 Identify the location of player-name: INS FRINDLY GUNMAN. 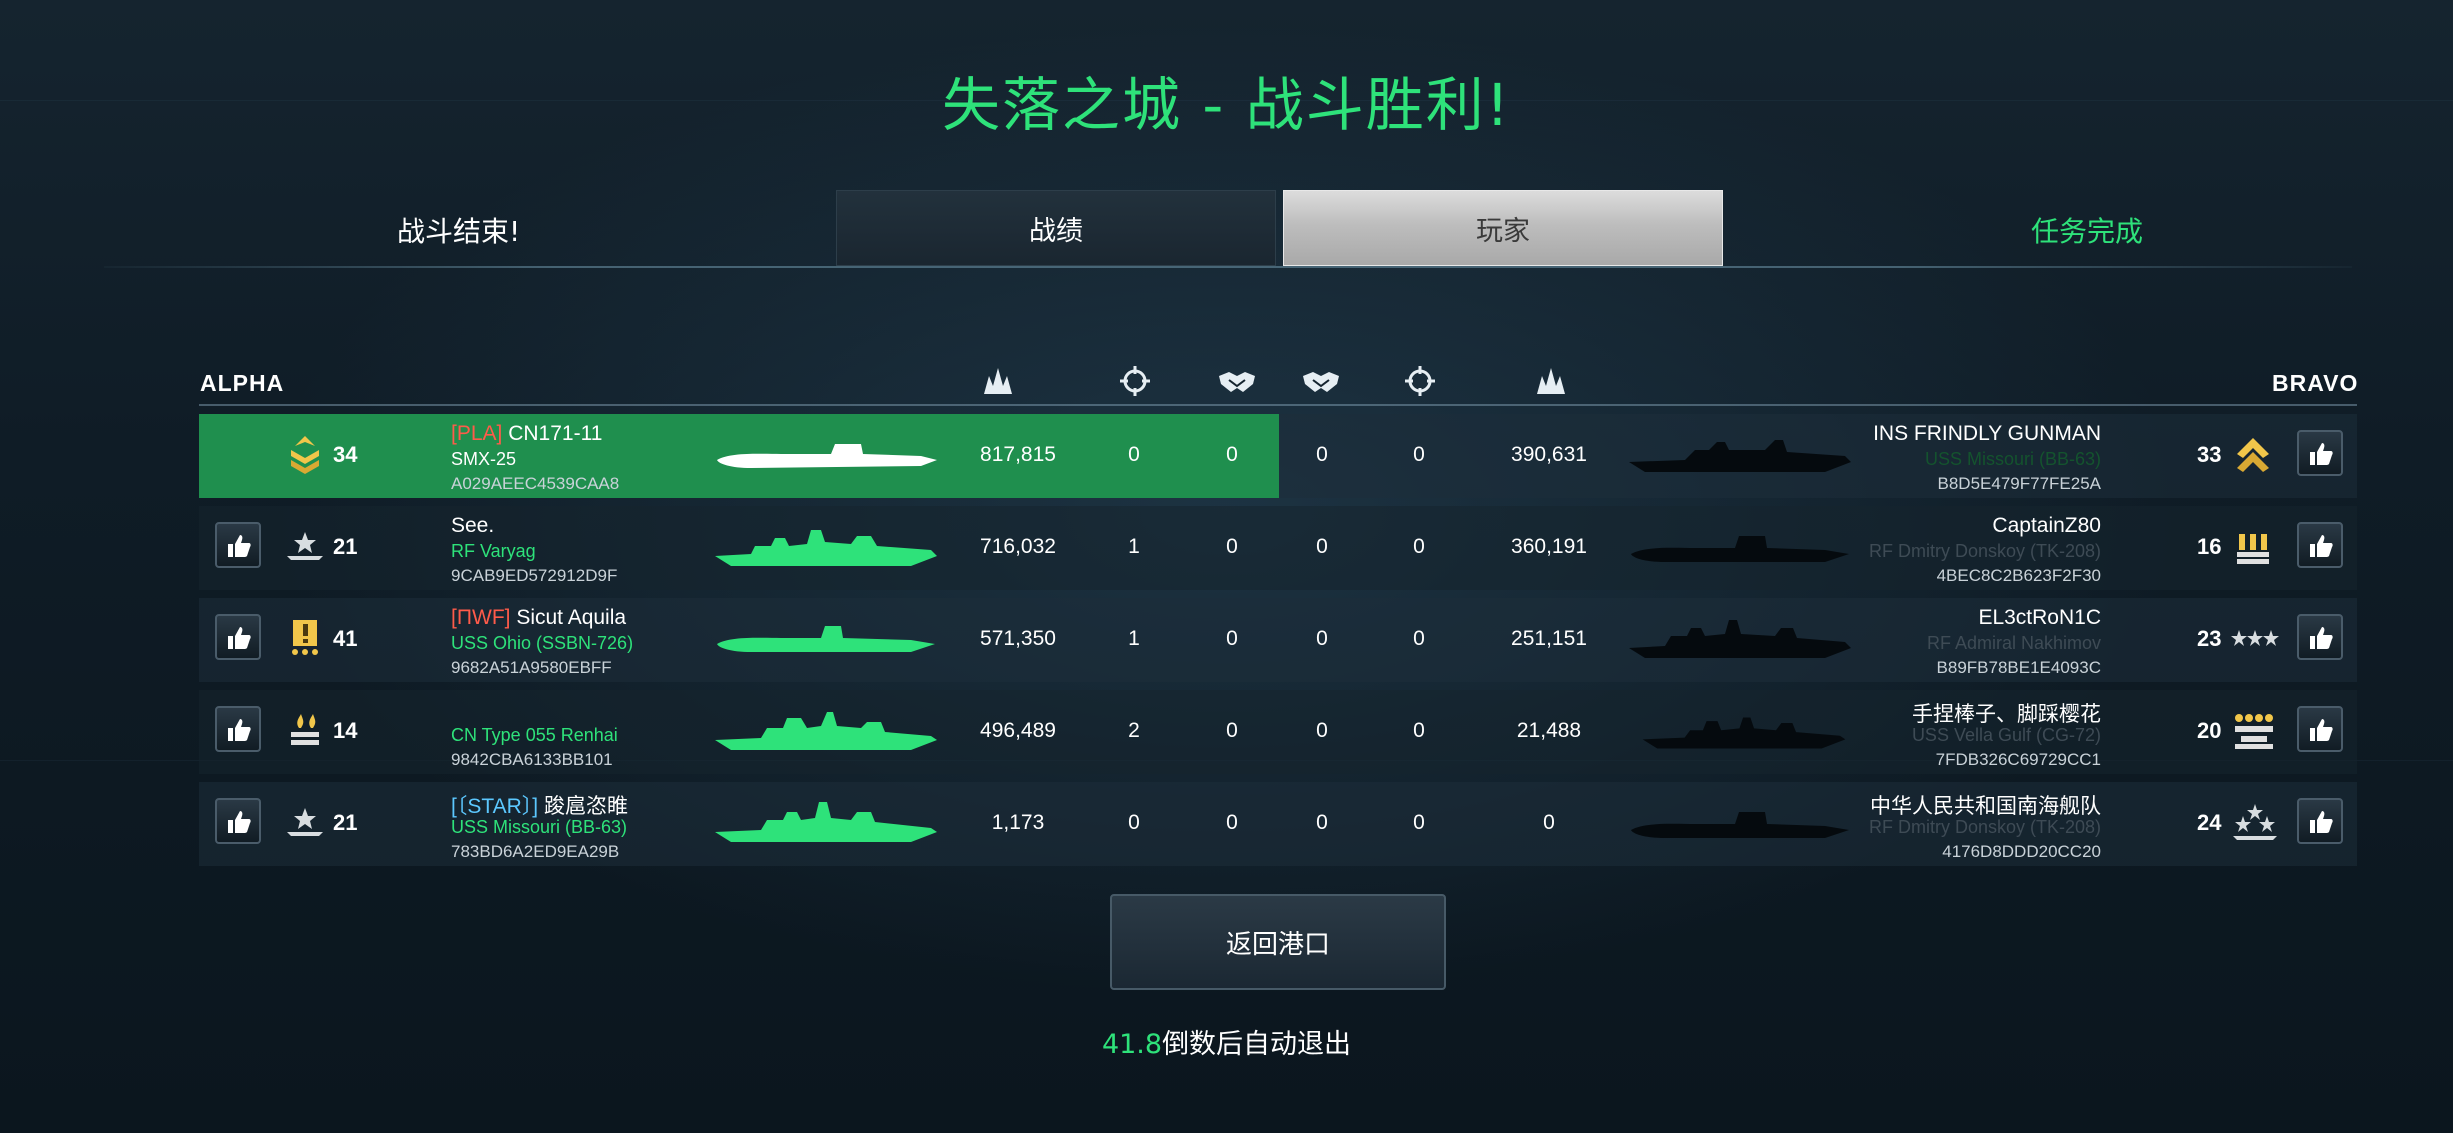
(1987, 433).